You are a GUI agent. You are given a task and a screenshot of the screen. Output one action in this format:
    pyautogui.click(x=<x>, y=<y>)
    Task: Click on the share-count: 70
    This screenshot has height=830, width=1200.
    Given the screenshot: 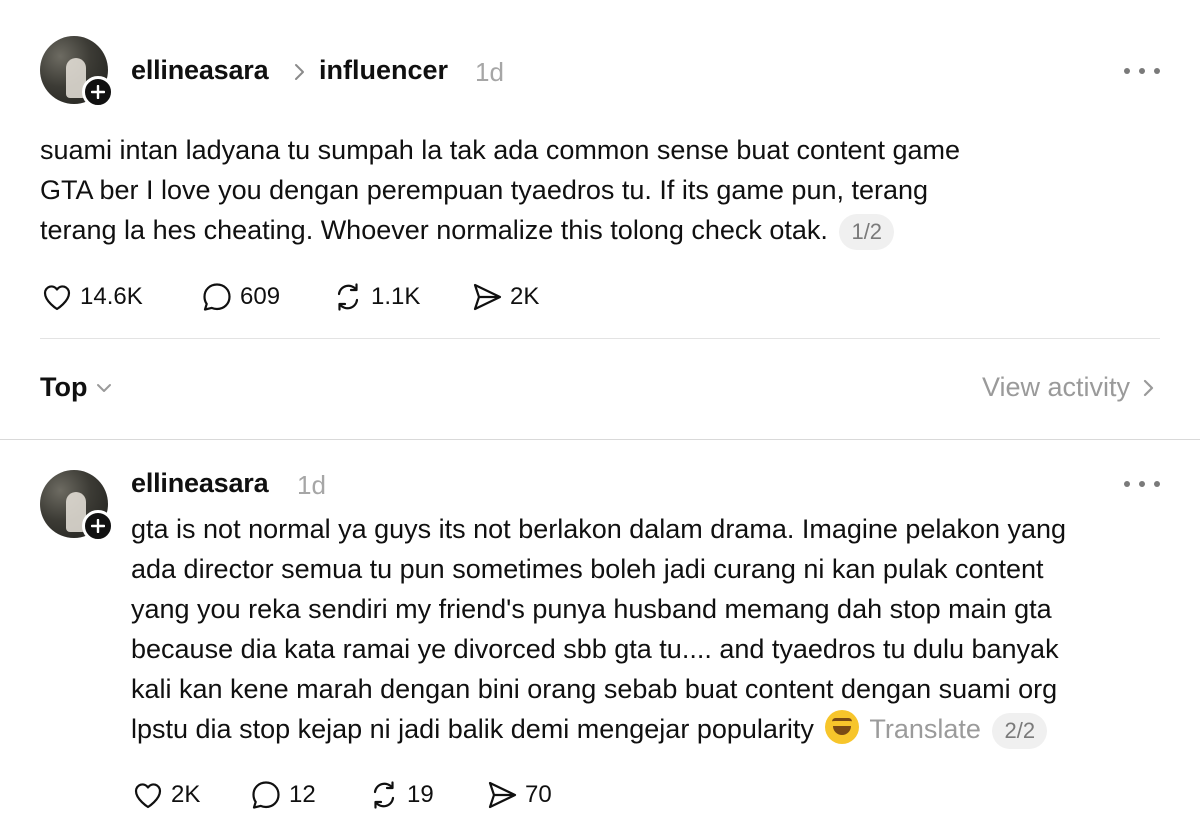 What is the action you would take?
    pyautogui.click(x=538, y=794)
    